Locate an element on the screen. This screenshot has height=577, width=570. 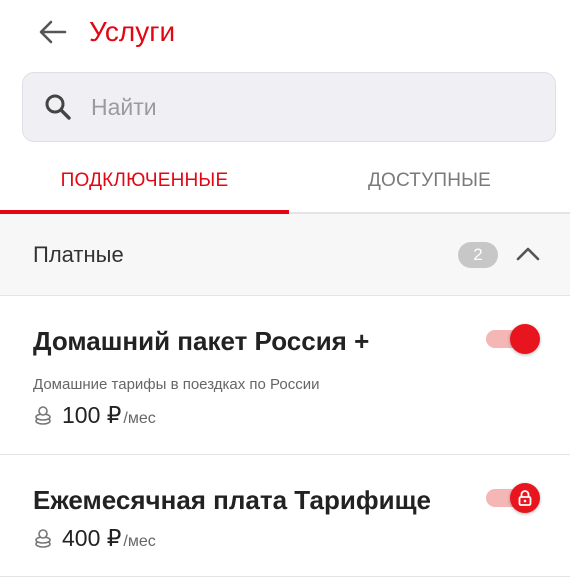
chevron-up-icon is located at coordinates (528, 254).